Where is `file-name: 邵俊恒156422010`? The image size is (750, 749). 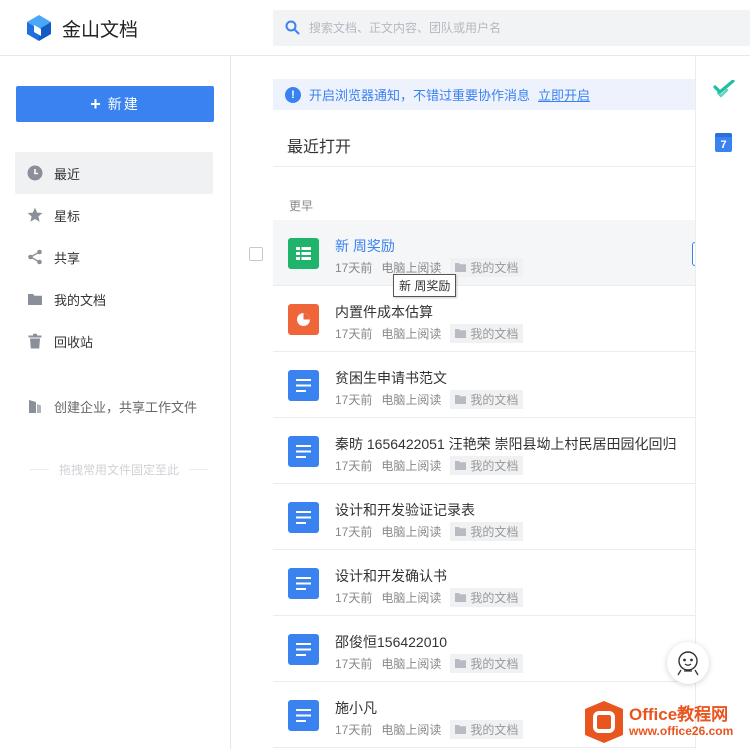 file-name: 邵俊恒156422010 is located at coordinates (515, 642).